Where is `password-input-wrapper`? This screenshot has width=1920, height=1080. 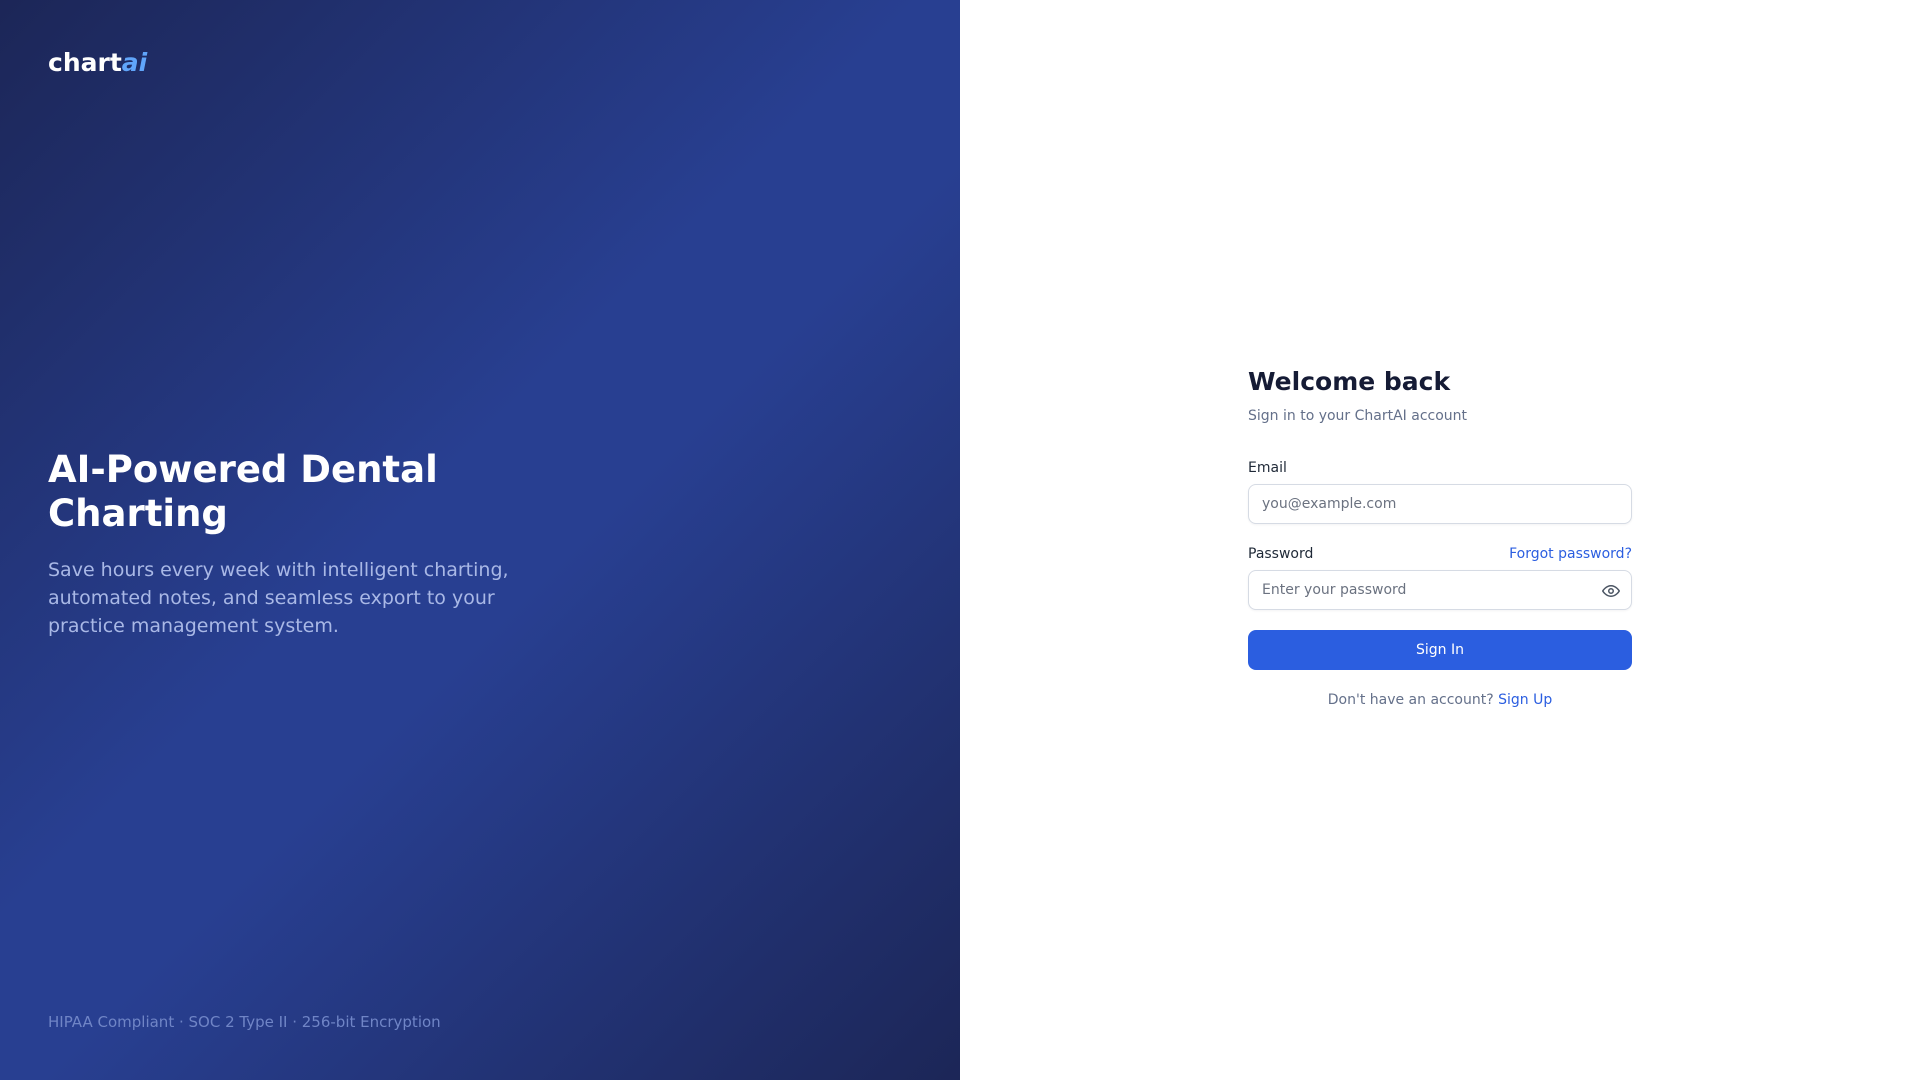 password-input-wrapper is located at coordinates (1440, 590).